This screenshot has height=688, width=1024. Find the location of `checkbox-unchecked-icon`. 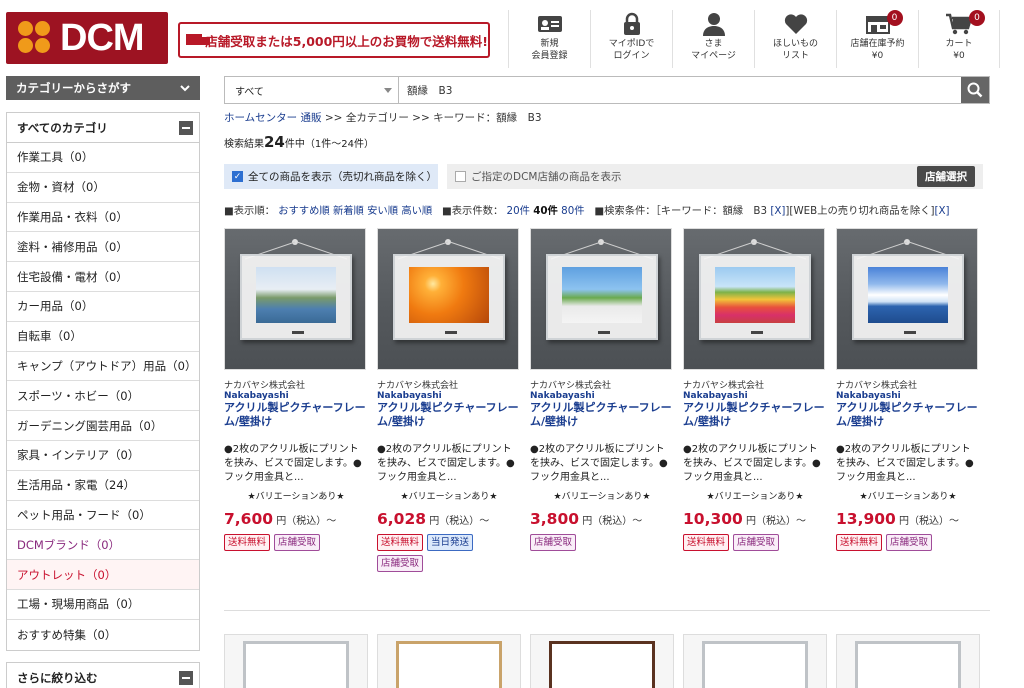

checkbox-unchecked-icon is located at coordinates (460, 176).